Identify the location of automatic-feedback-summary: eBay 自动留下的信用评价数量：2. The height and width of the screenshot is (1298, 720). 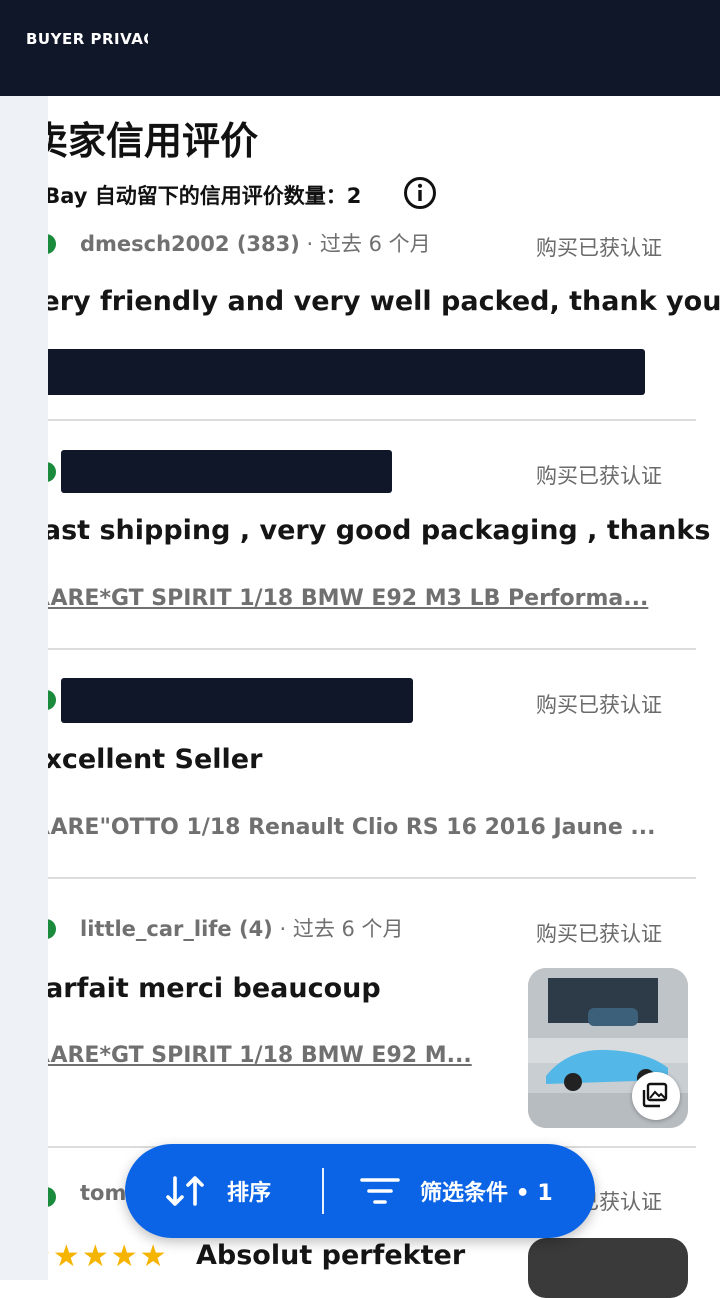
(196, 196).